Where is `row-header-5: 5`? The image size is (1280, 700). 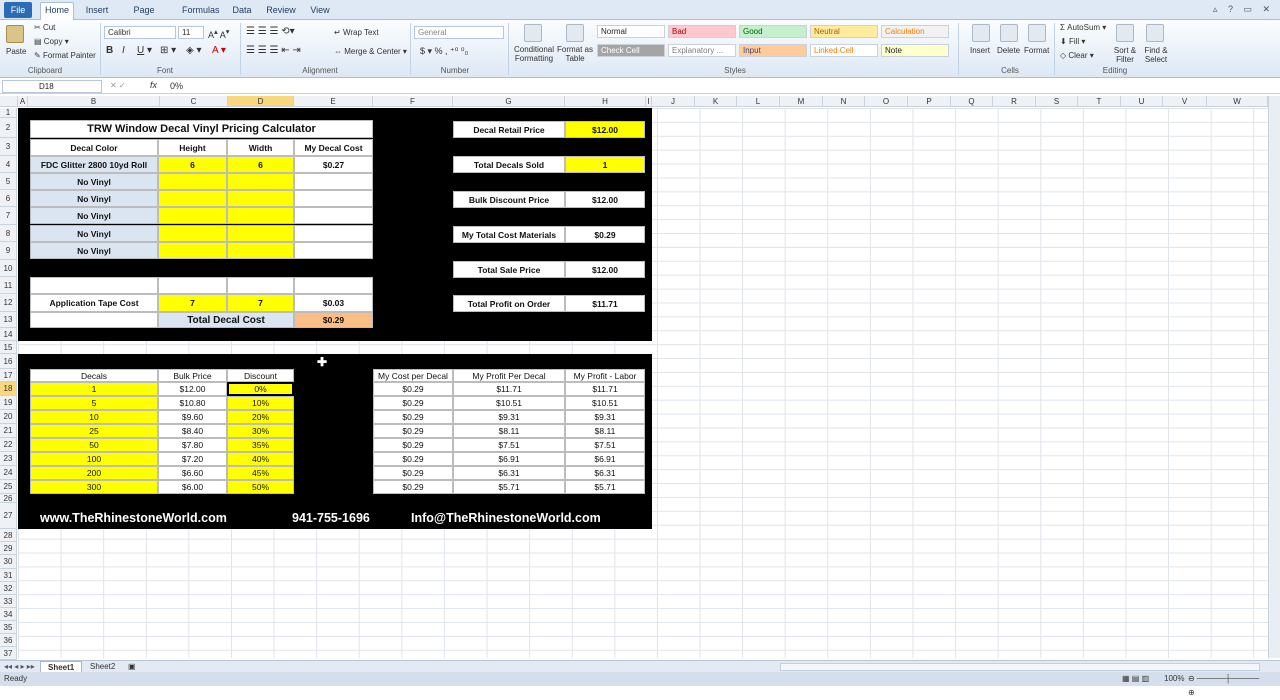 row-header-5: 5 is located at coordinates (8, 181).